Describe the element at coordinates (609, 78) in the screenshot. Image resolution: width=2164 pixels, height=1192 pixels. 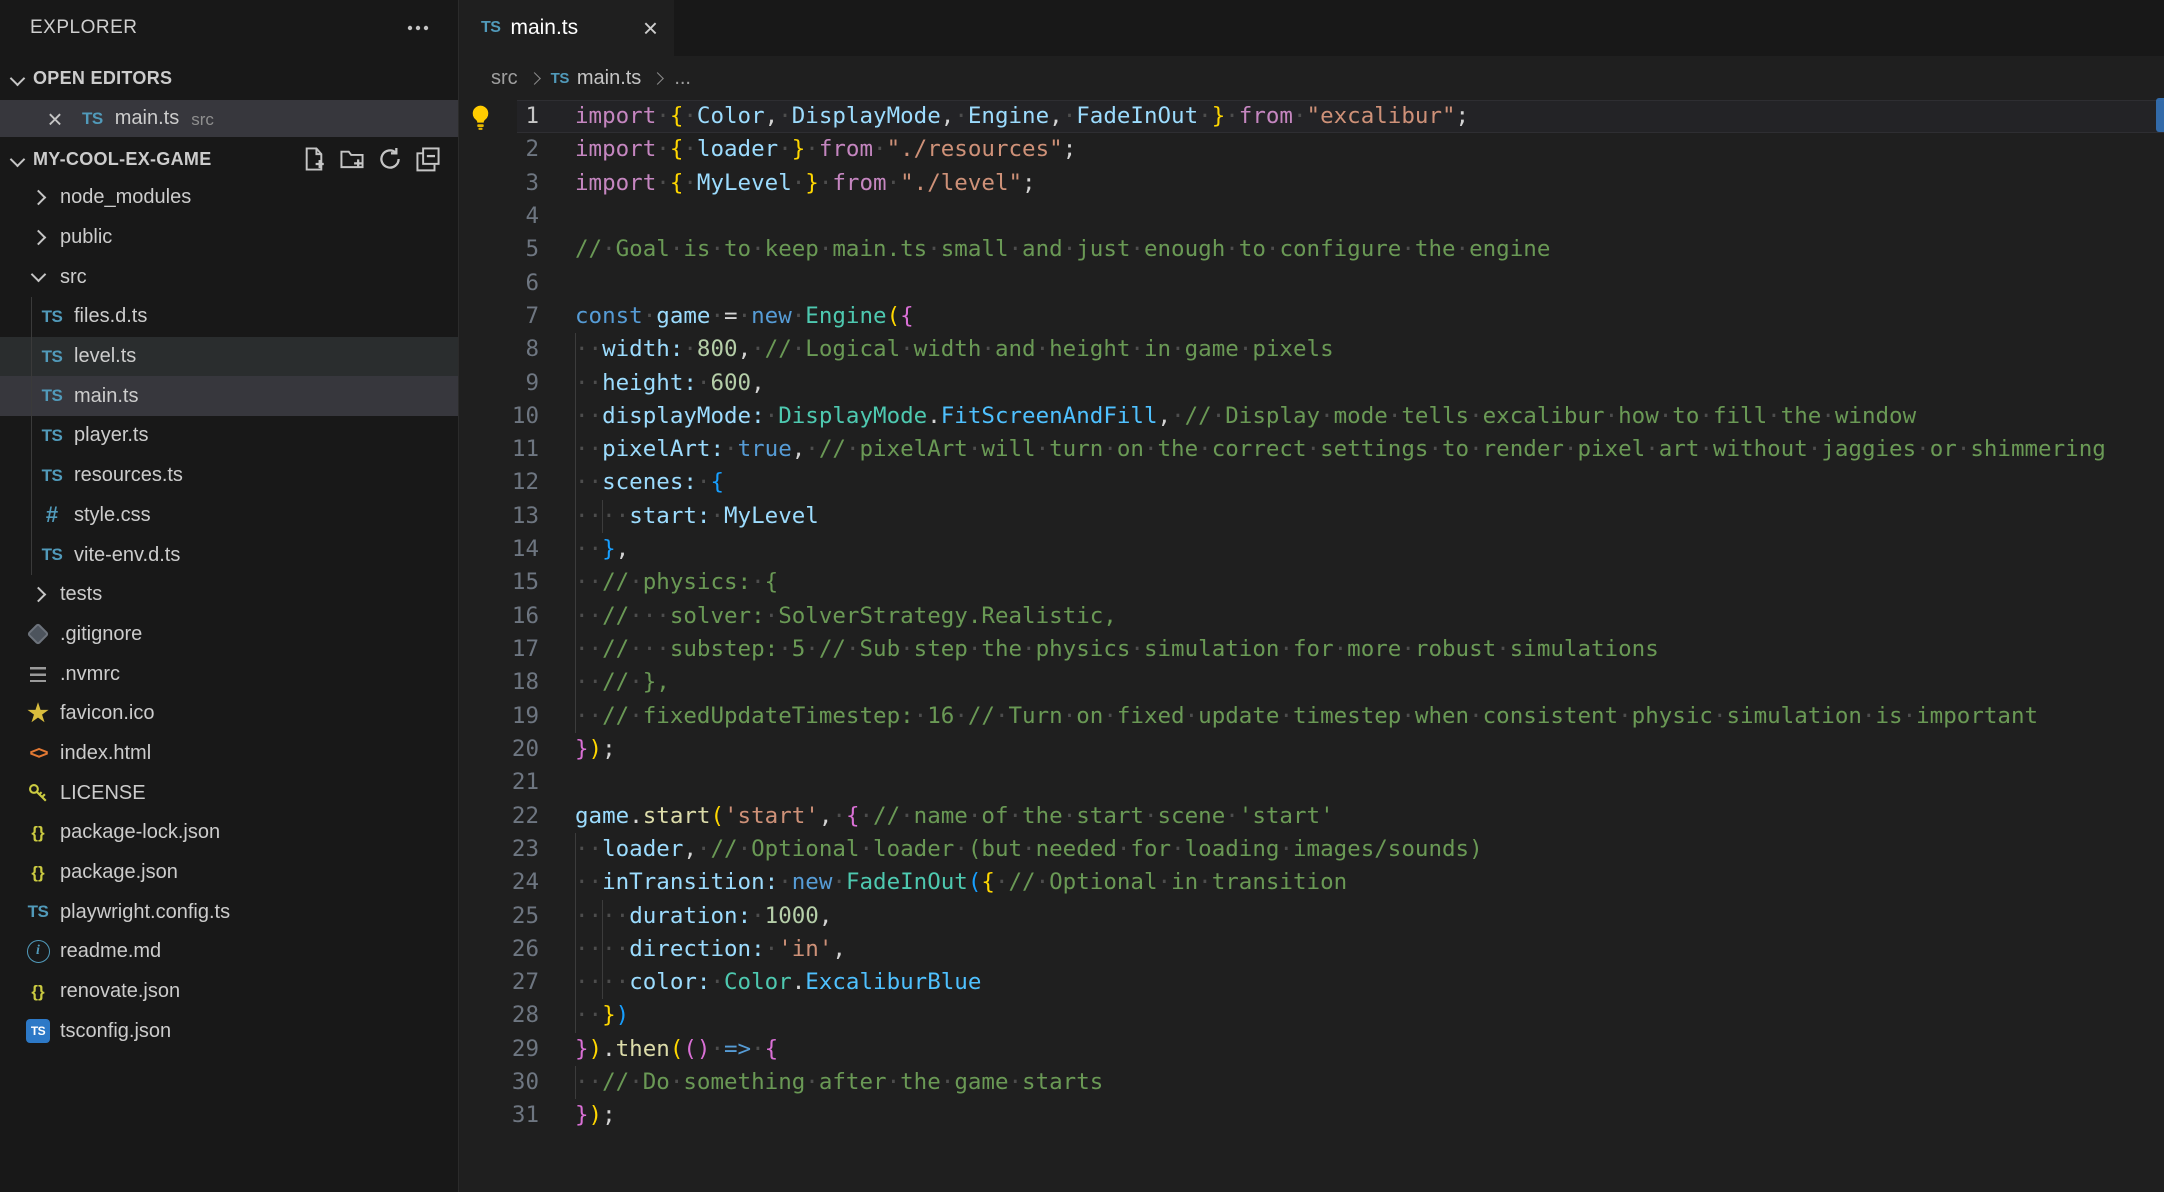
I see `breadcrumb-file: main.ts` at that location.